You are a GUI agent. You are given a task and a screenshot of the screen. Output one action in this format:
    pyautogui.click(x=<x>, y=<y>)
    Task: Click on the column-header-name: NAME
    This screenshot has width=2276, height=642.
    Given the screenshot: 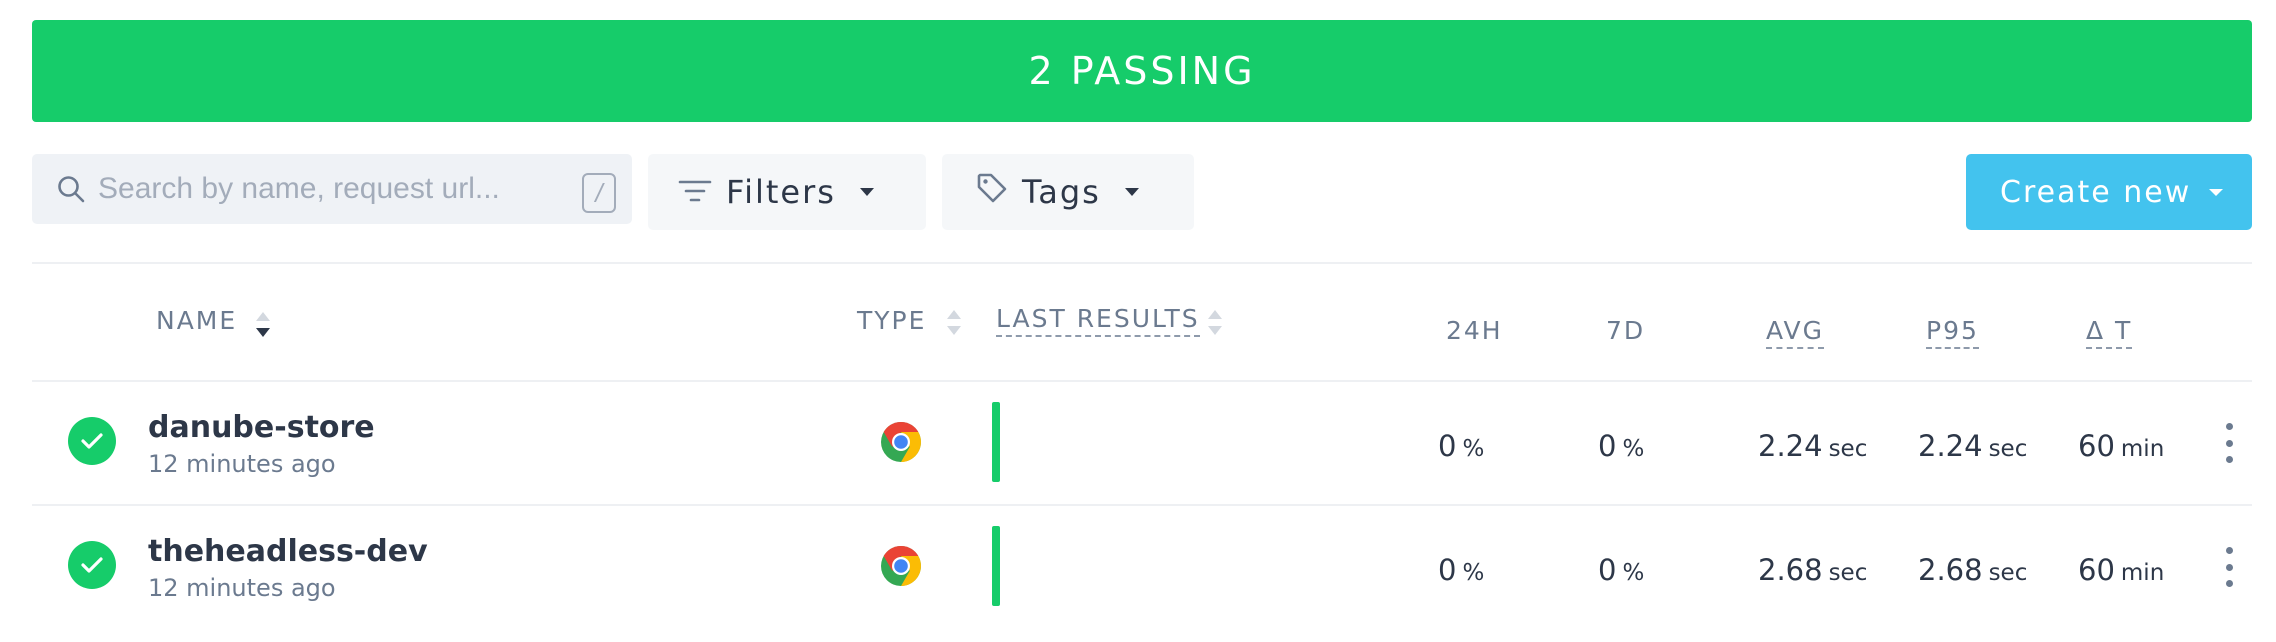 What is the action you would take?
    pyautogui.click(x=196, y=320)
    